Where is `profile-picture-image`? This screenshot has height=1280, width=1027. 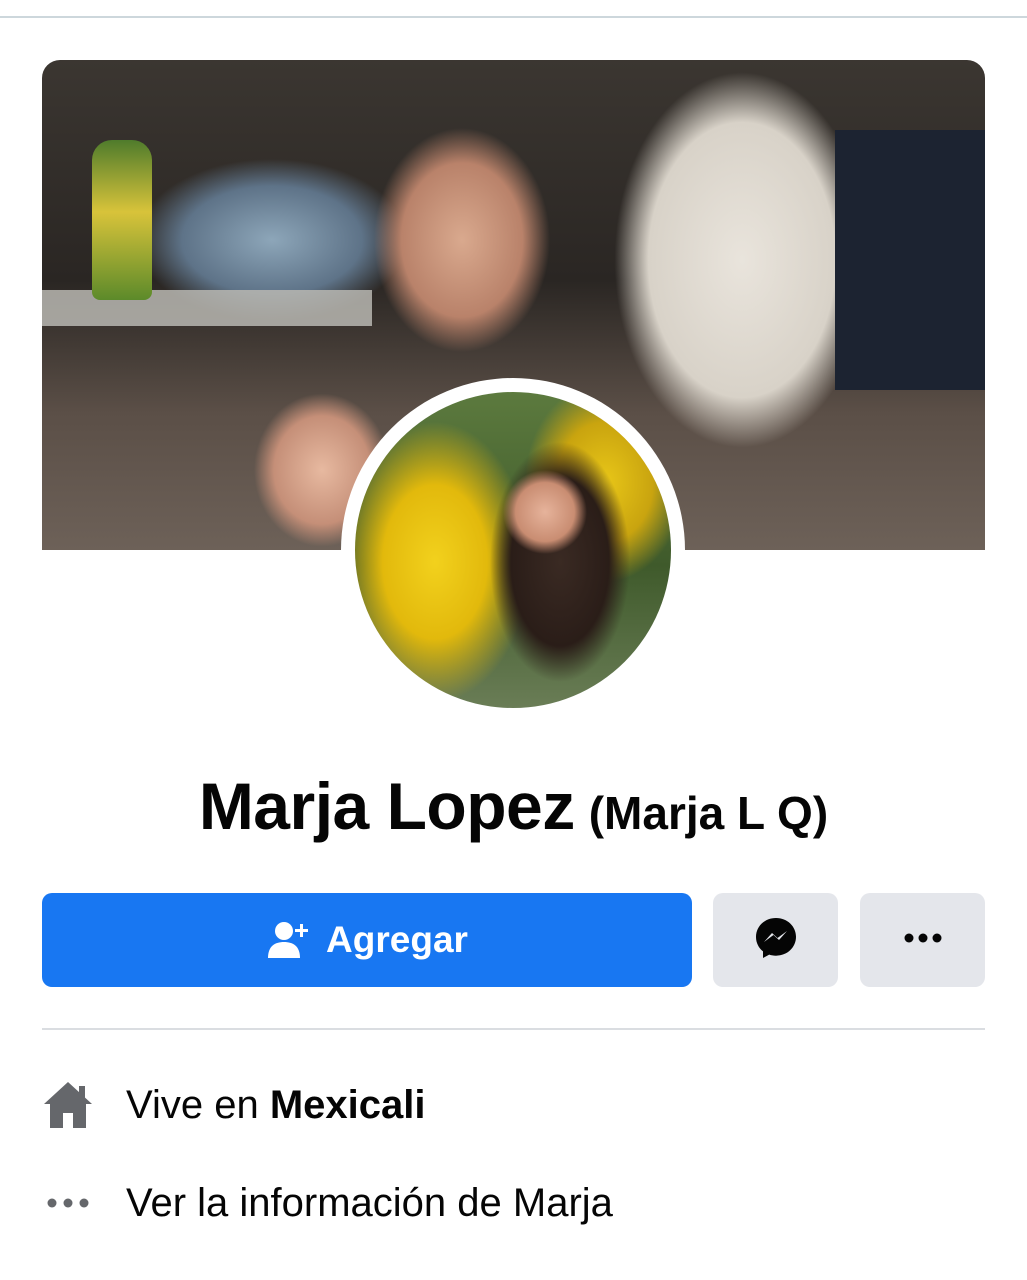
profile-picture-image is located at coordinates (513, 550).